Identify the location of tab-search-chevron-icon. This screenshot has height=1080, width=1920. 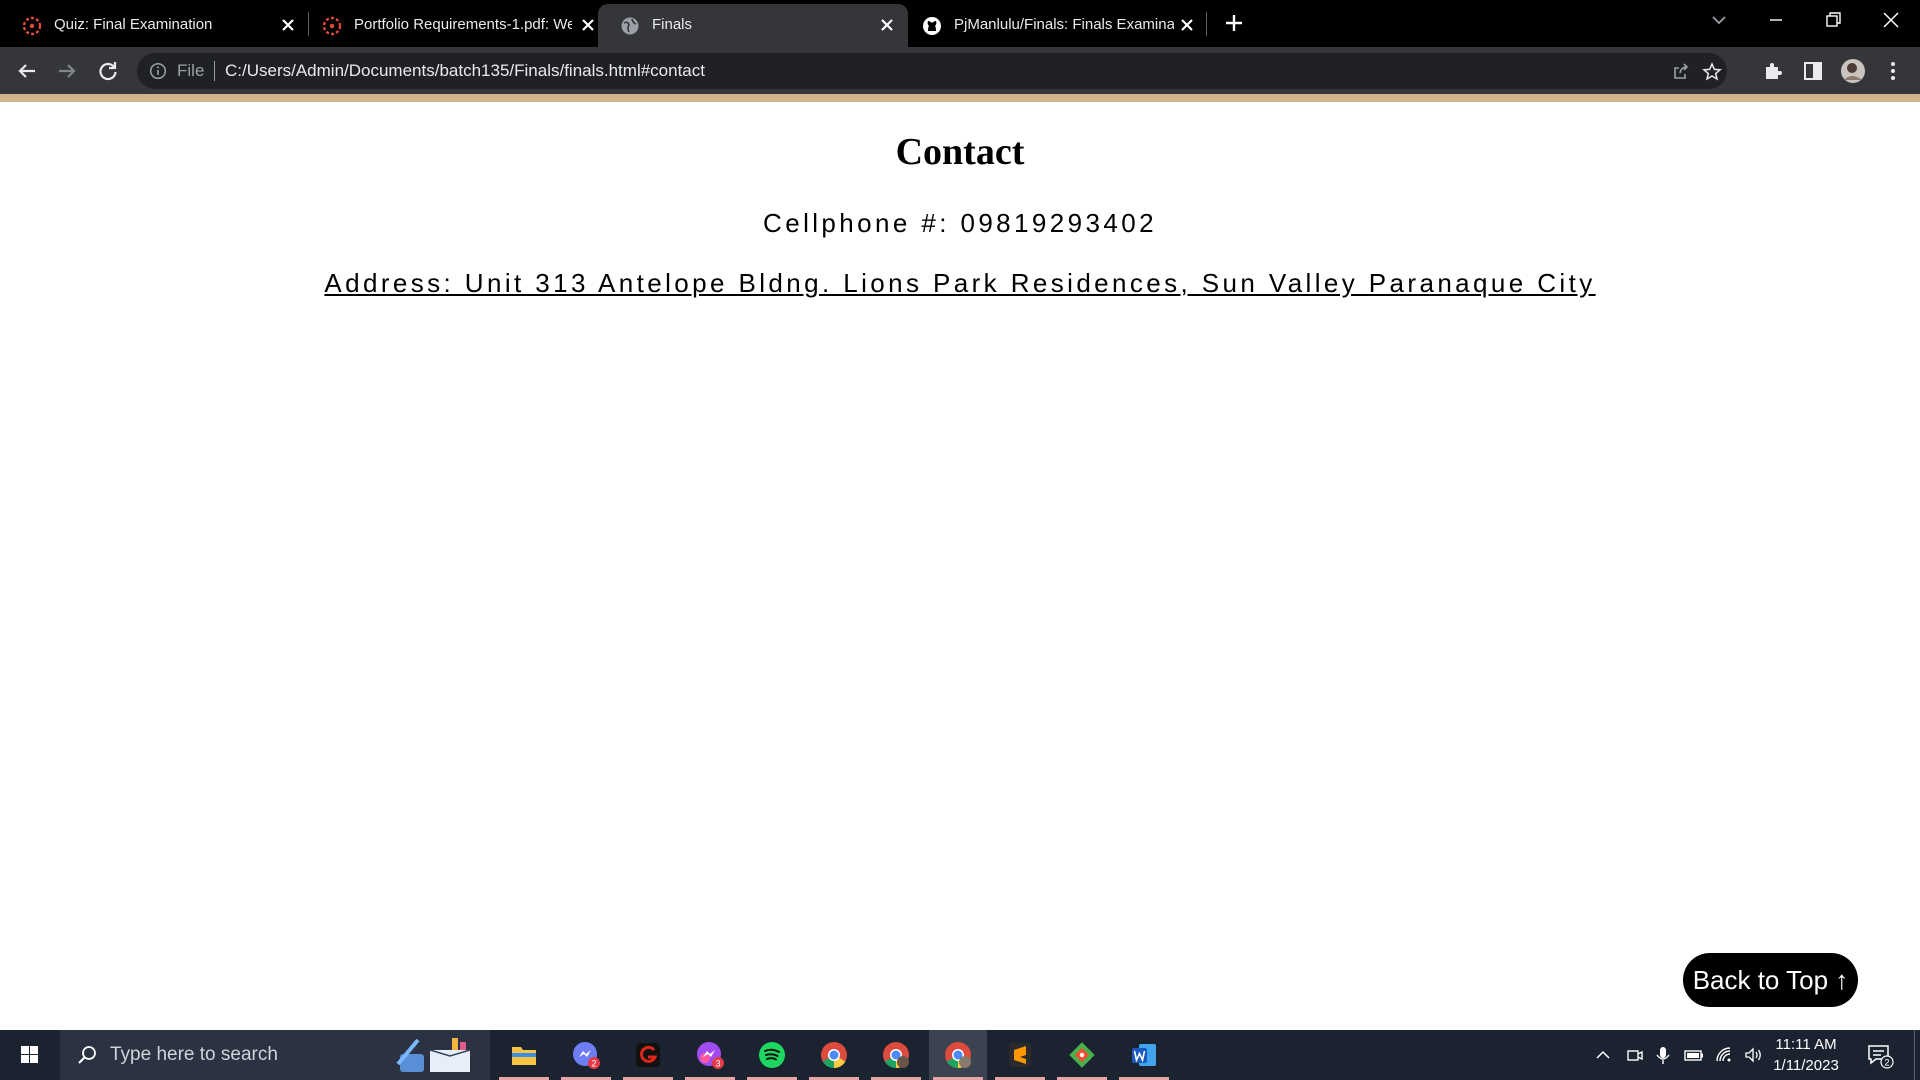
(1719, 20).